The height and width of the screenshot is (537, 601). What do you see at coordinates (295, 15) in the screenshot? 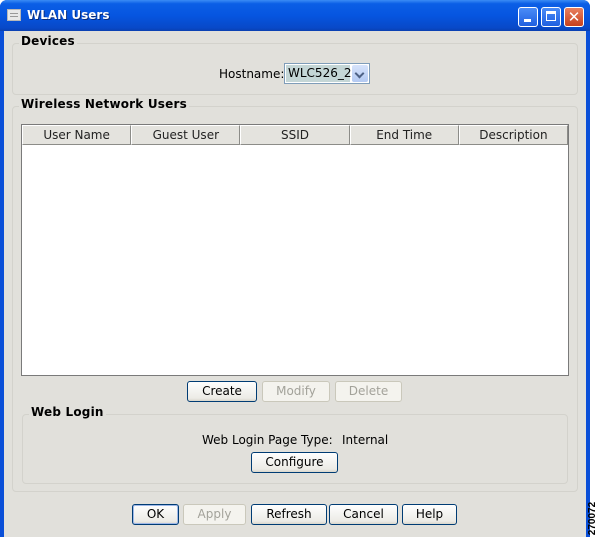
I see `title-bar: WLAN Users ✕` at bounding box center [295, 15].